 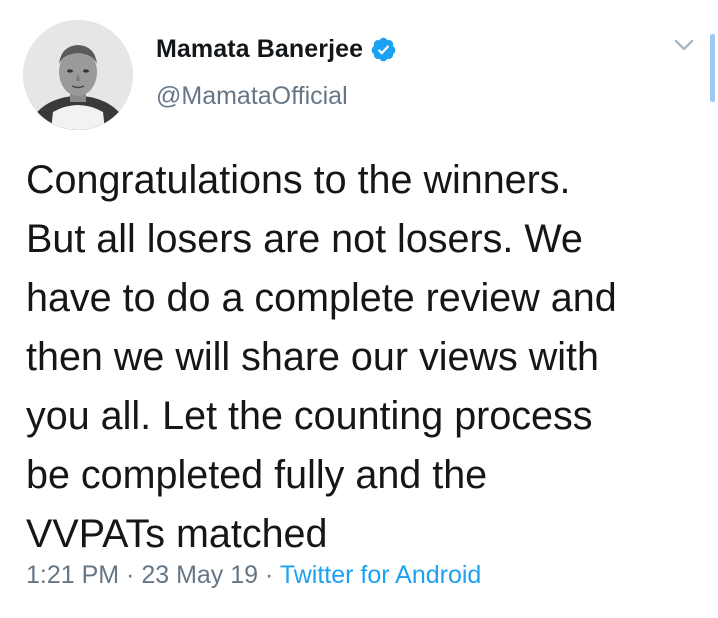 I want to click on scrollbar, so click(x=712, y=68).